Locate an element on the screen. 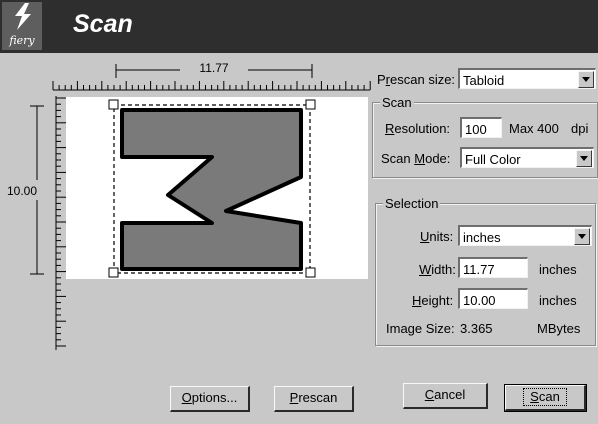  units-value: inches is located at coordinates (482, 237).